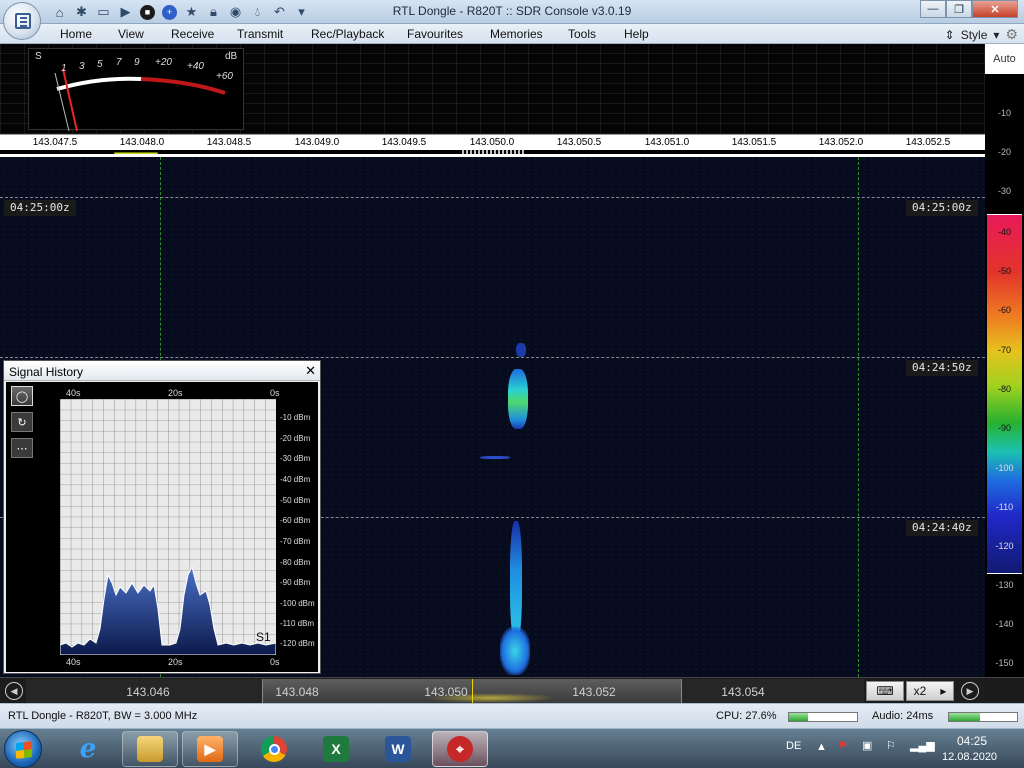 This screenshot has height=768, width=1024. I want to click on clock-time: 04:25, so click(972, 741).